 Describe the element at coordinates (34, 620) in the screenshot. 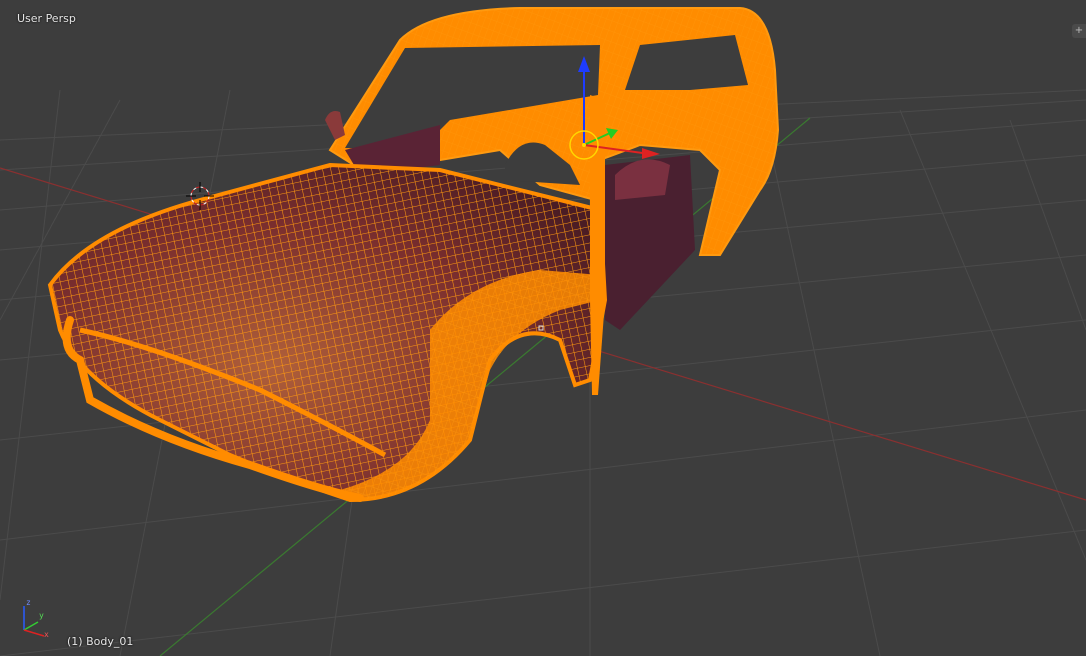

I see `axis-orientation-widget: z y x` at that location.